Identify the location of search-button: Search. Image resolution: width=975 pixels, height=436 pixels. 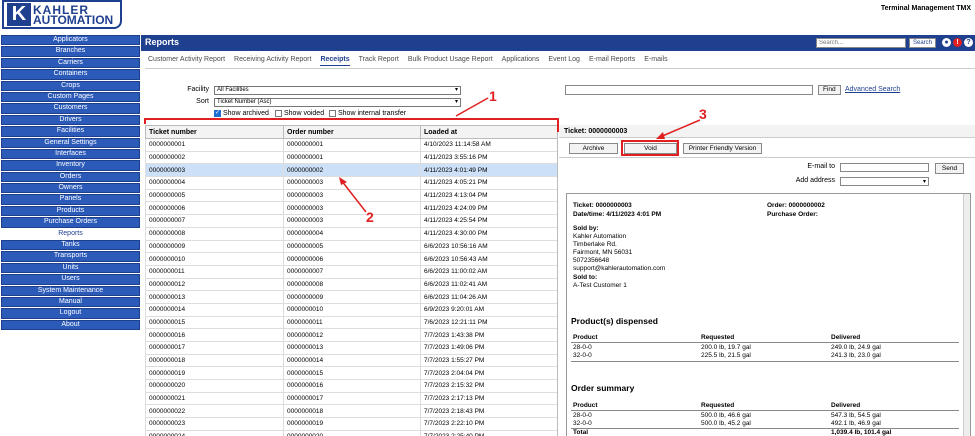
(923, 43).